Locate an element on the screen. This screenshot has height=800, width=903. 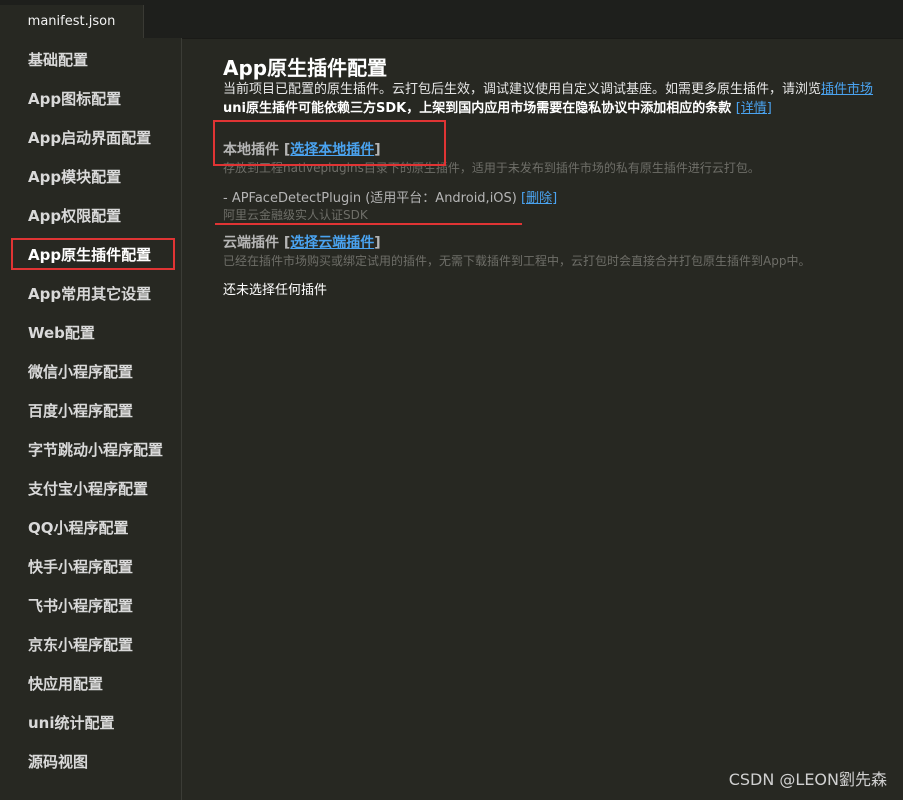
annotation-highlight-box is located at coordinates (329, 143).